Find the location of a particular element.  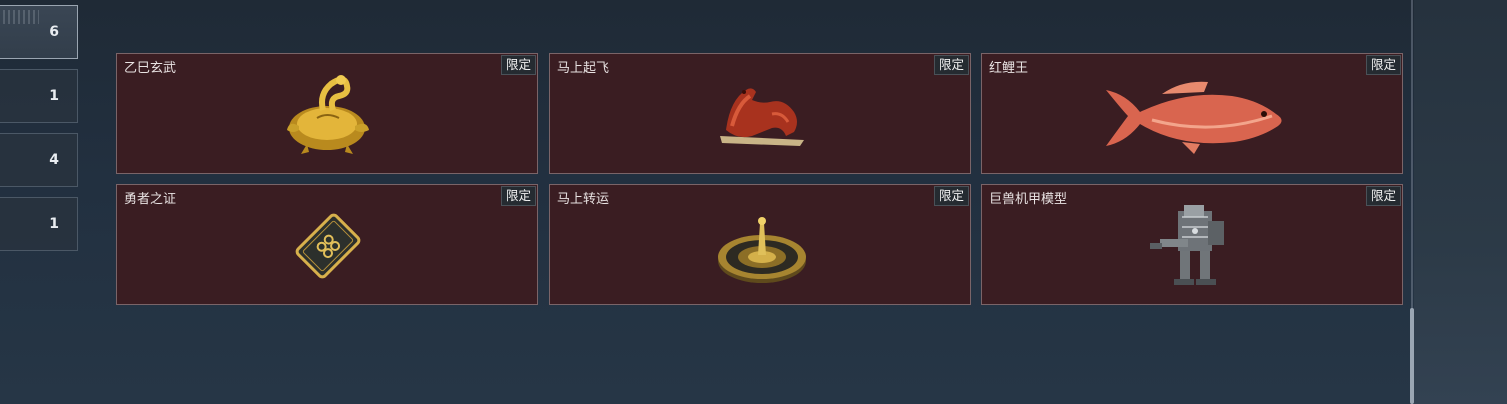

mech-model-icon is located at coordinates (1187, 245).